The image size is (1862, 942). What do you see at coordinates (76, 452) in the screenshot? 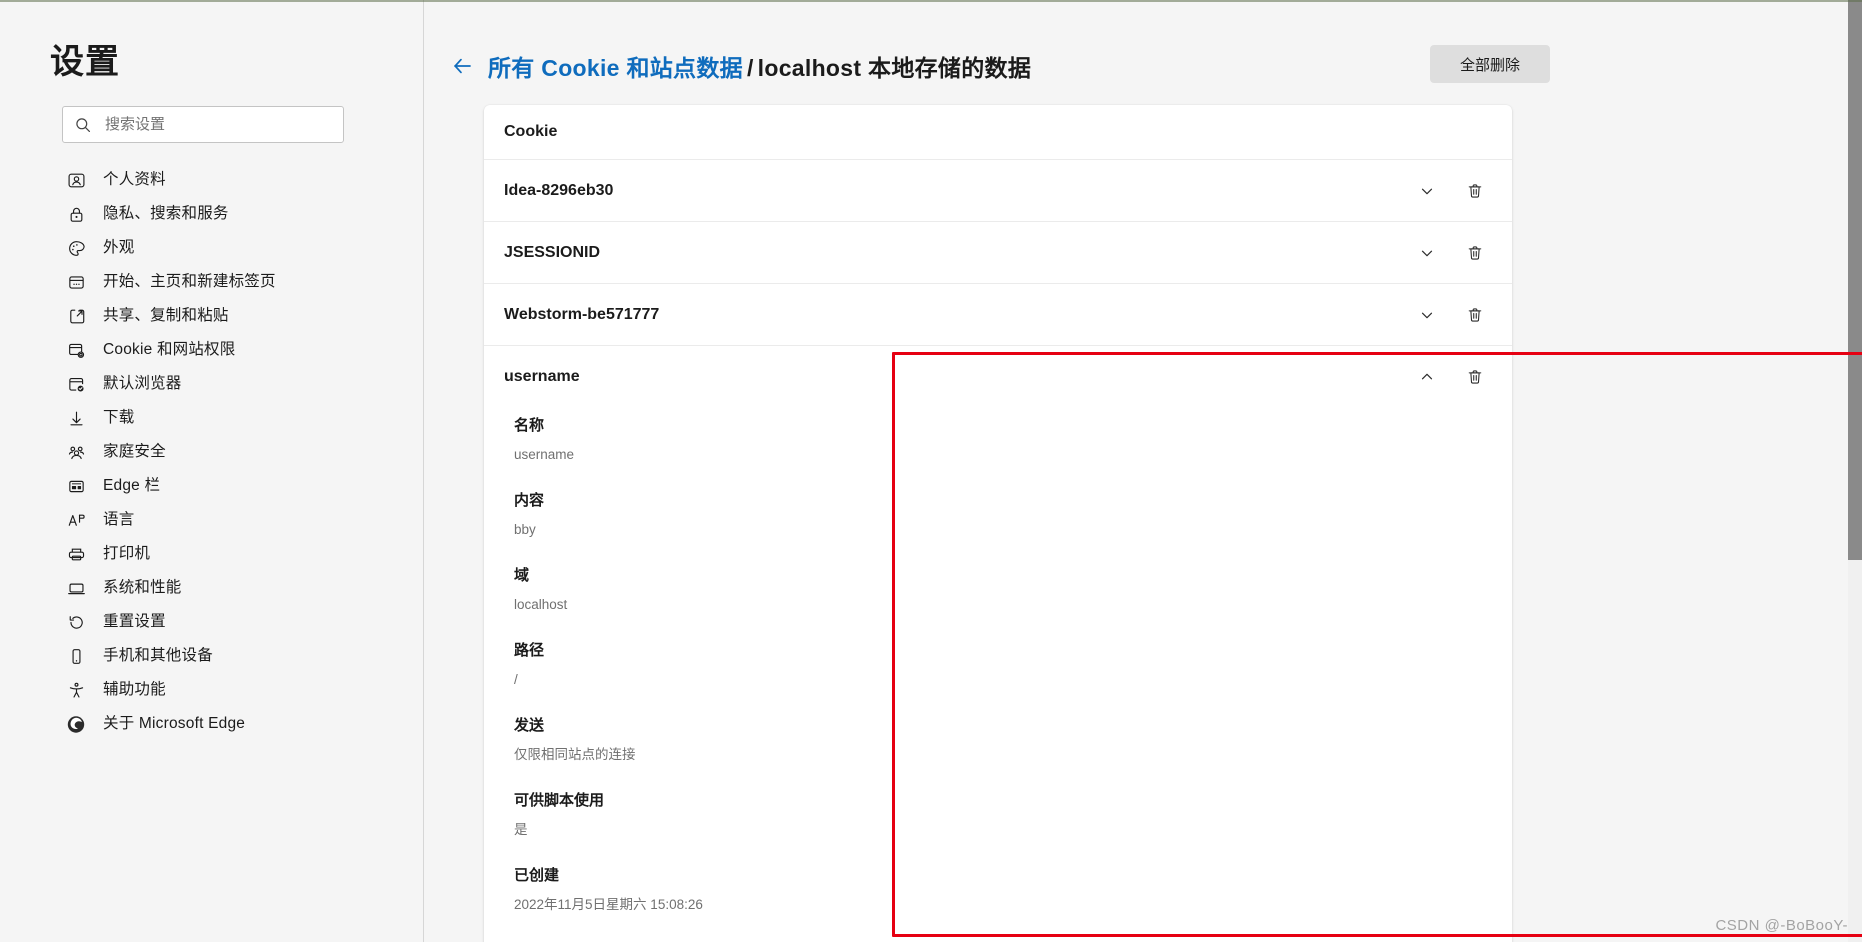
I see `family-icon` at bounding box center [76, 452].